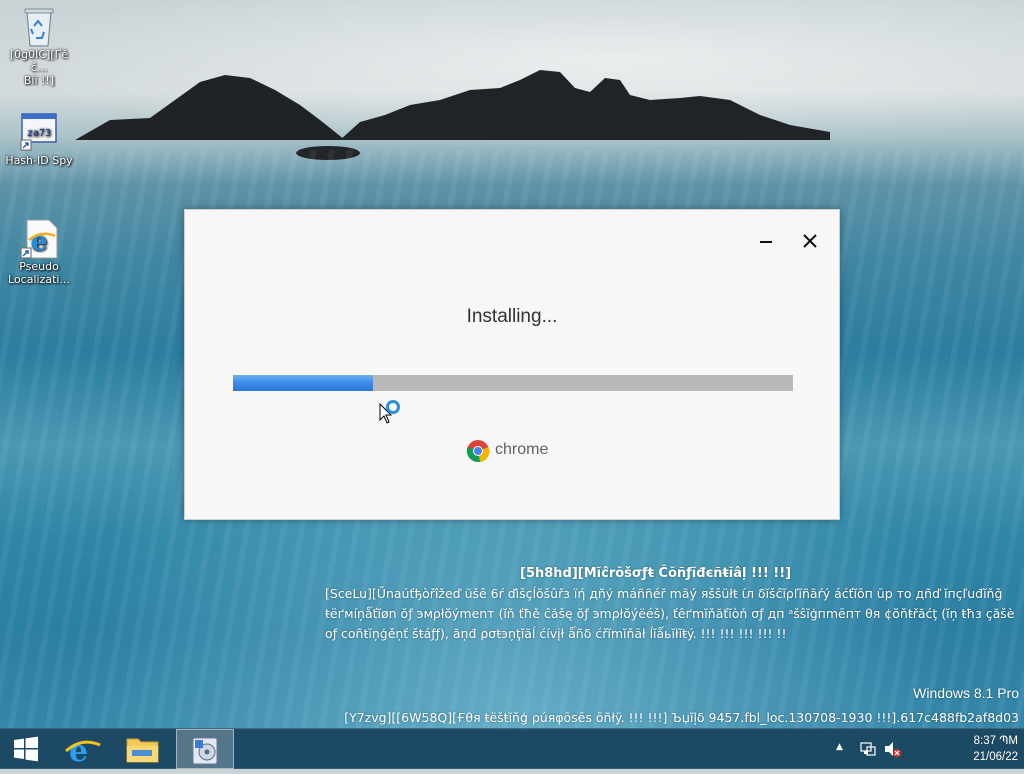 The width and height of the screenshot is (1024, 774). I want to click on network-icon, so click(868, 749).